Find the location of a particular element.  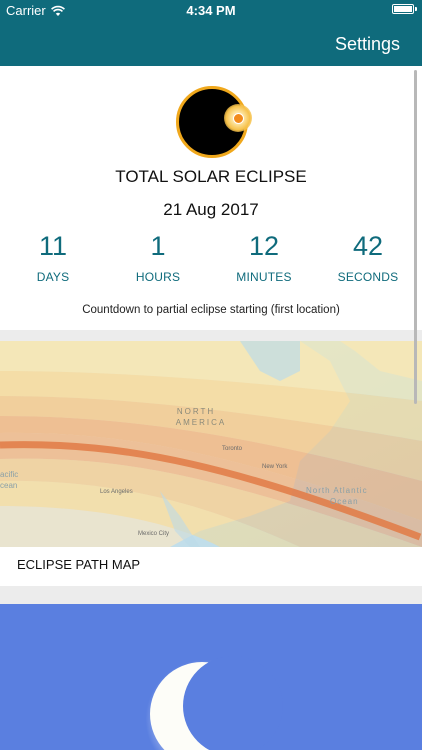

map-label-atlantic-2: Ocean is located at coordinates (344, 501).